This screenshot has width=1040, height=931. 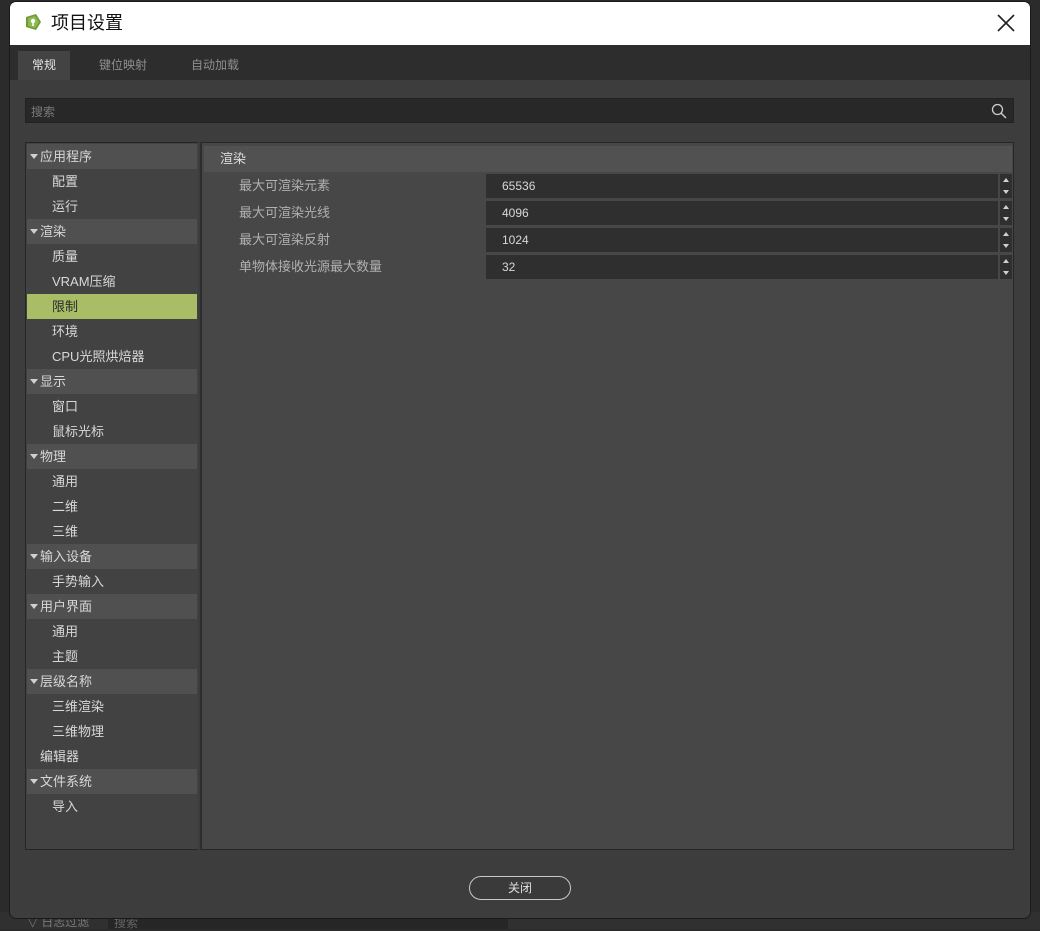 What do you see at coordinates (112, 506) in the screenshot?
I see `tree-item-physics-2d: 二维` at bounding box center [112, 506].